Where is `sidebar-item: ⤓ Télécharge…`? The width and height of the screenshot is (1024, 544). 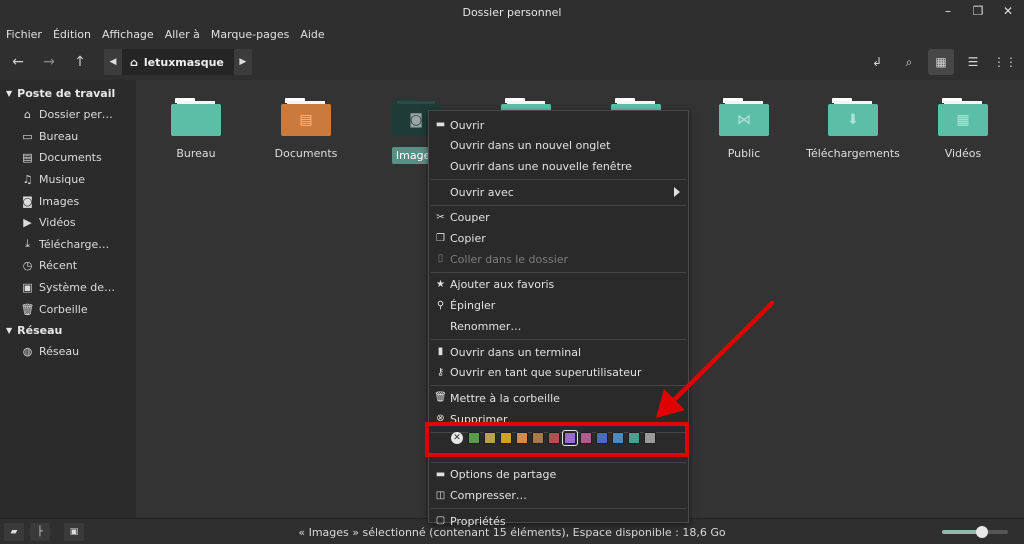
sidebar-item: ⤓ Télécharge… is located at coordinates (68, 245).